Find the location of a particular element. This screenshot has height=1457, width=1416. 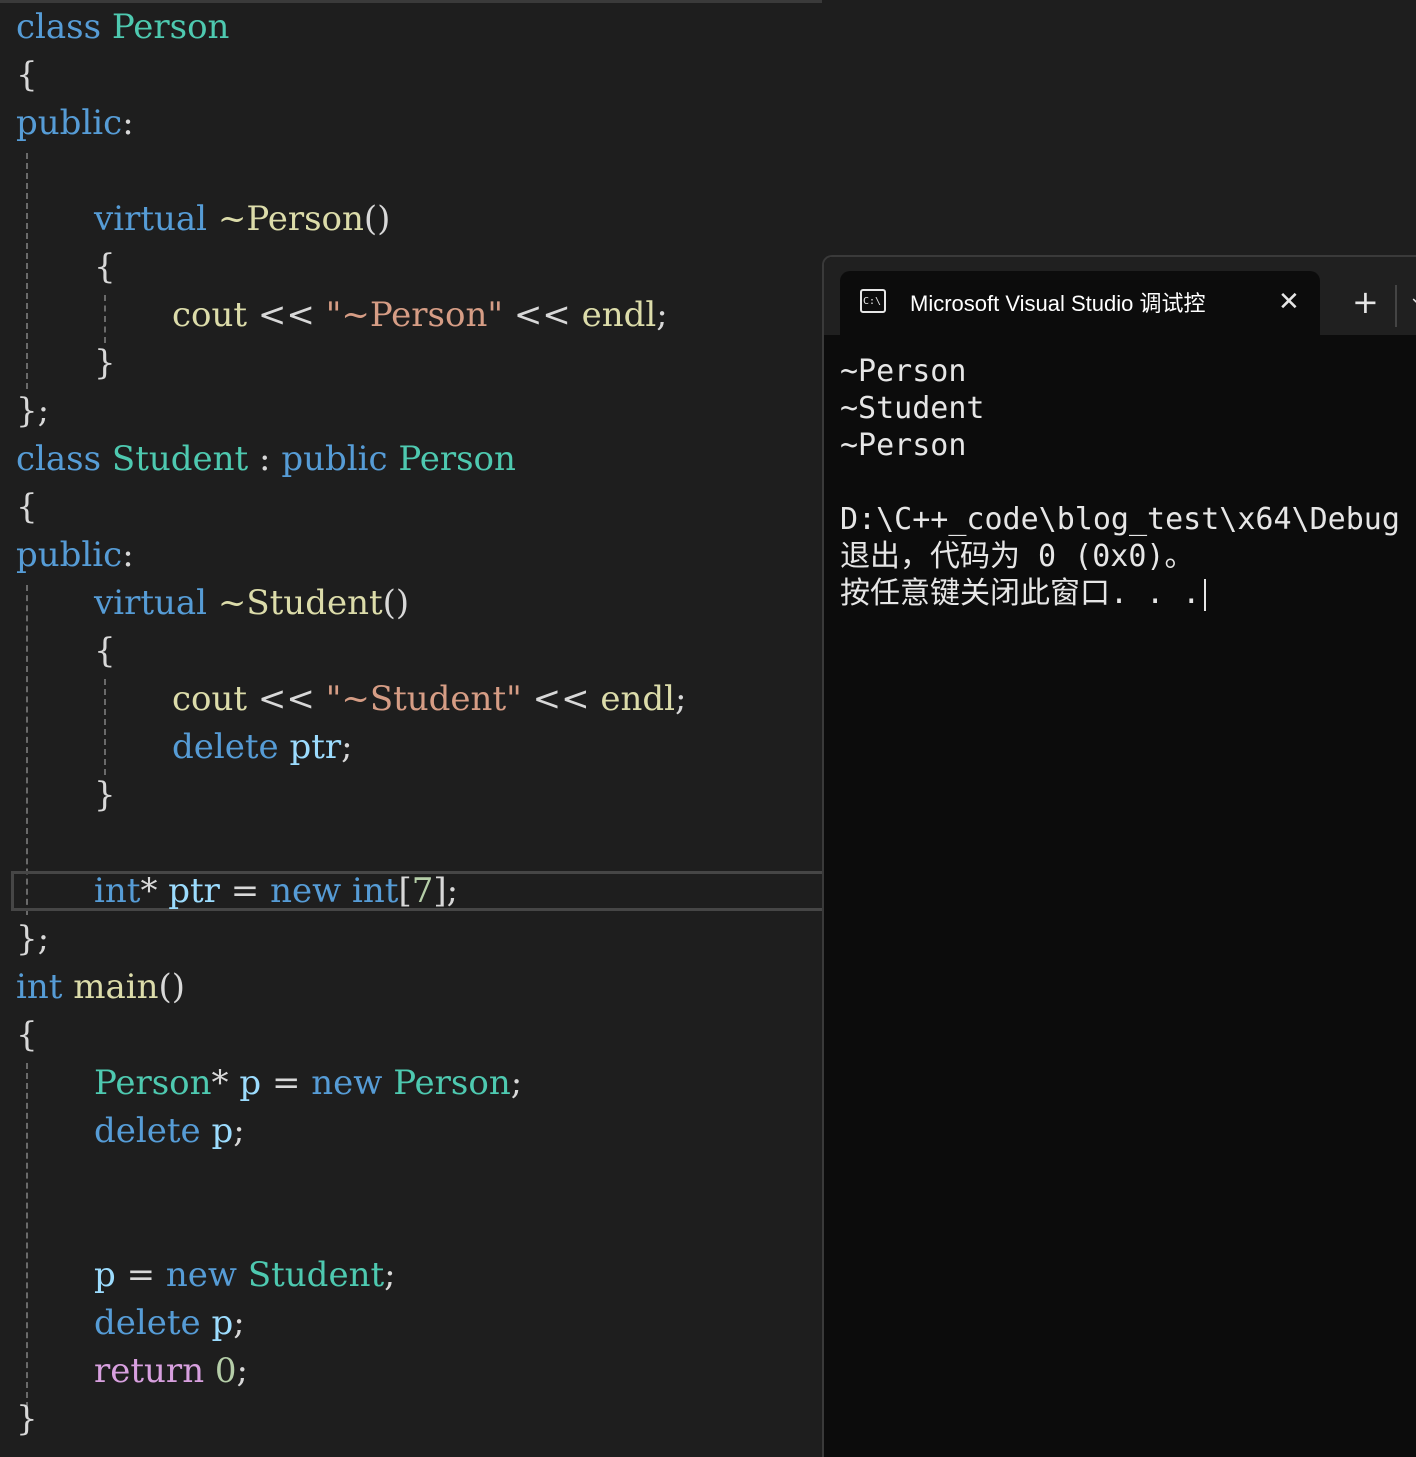

code-line: delete ptr; is located at coordinates (262, 747).